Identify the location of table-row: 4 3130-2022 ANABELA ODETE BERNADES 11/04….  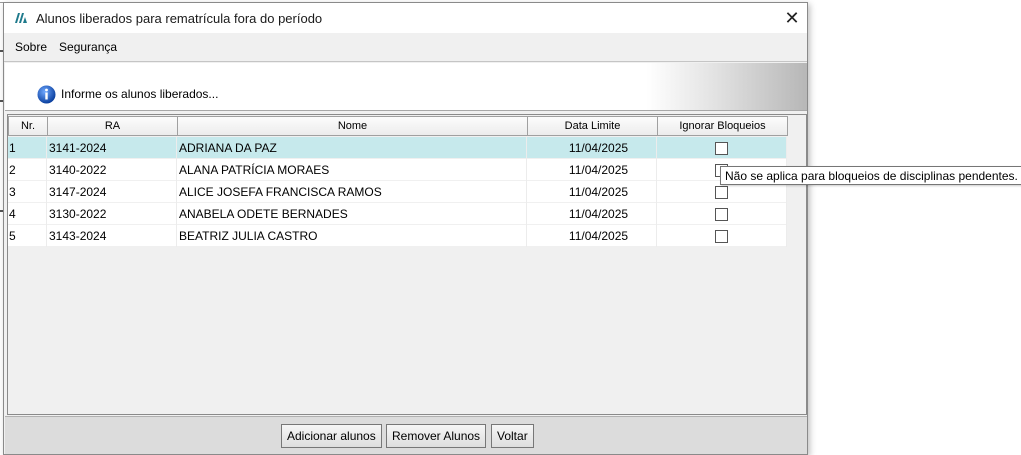
(397, 214).